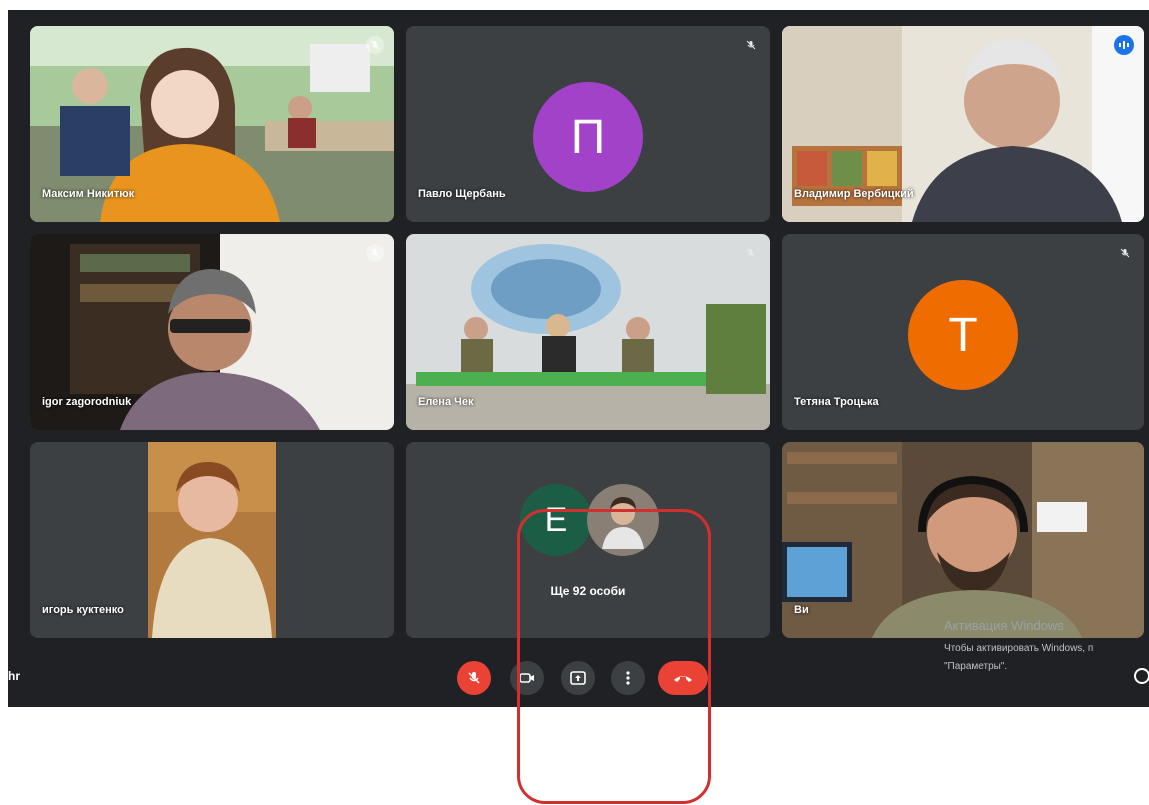  What do you see at coordinates (212, 332) in the screenshot?
I see `participant-tile-4: igor zagorodniuk` at bounding box center [212, 332].